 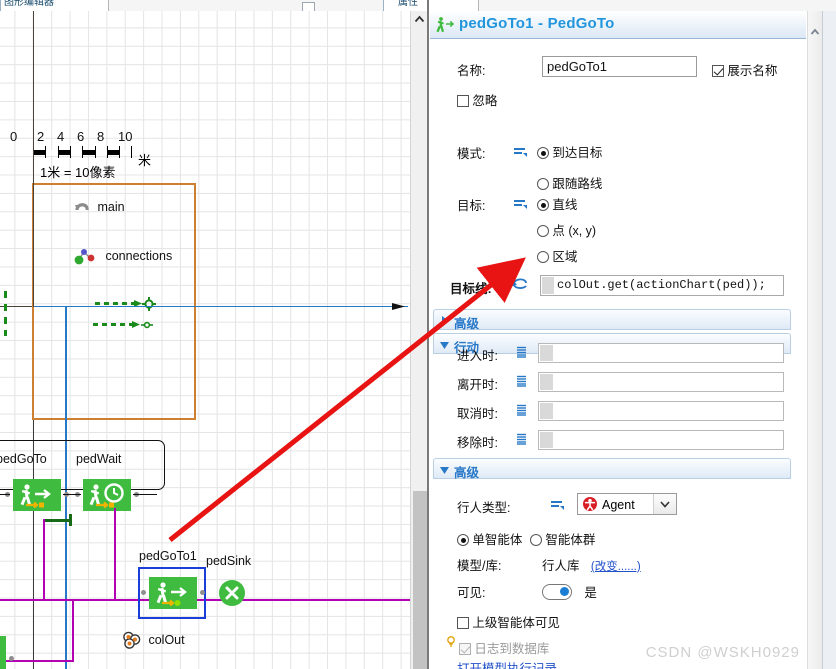 I want to click on target-line-label-text: 目标线:, so click(x=471, y=289).